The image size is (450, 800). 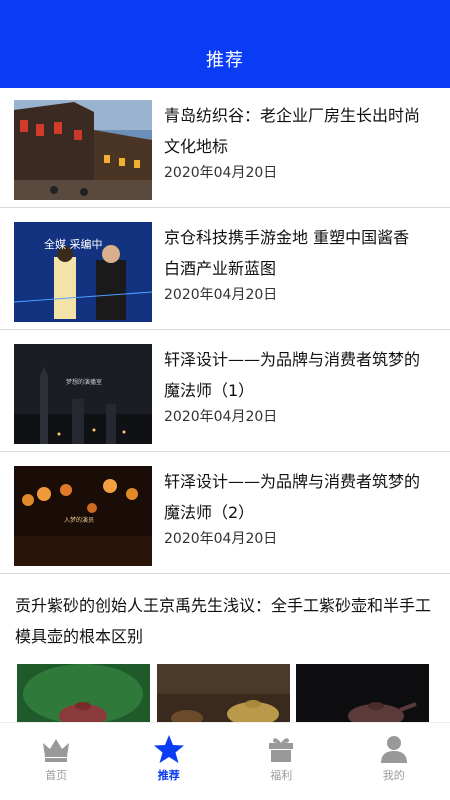 I want to click on tab-label: 我的, so click(x=393, y=775).